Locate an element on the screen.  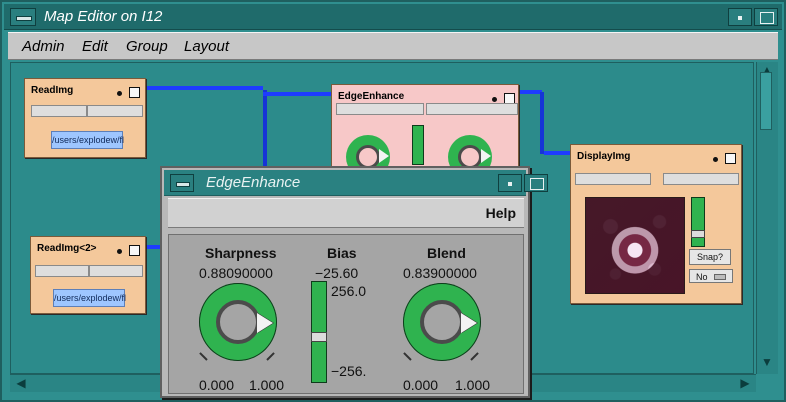
dialog-minimize-button is located at coordinates (510, 183).